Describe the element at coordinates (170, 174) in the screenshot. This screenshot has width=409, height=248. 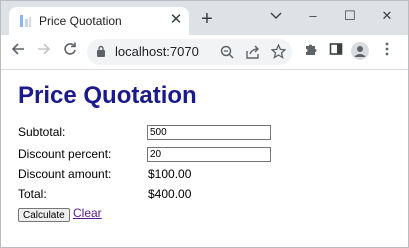
I see `discount-amount-value: $100.00` at that location.